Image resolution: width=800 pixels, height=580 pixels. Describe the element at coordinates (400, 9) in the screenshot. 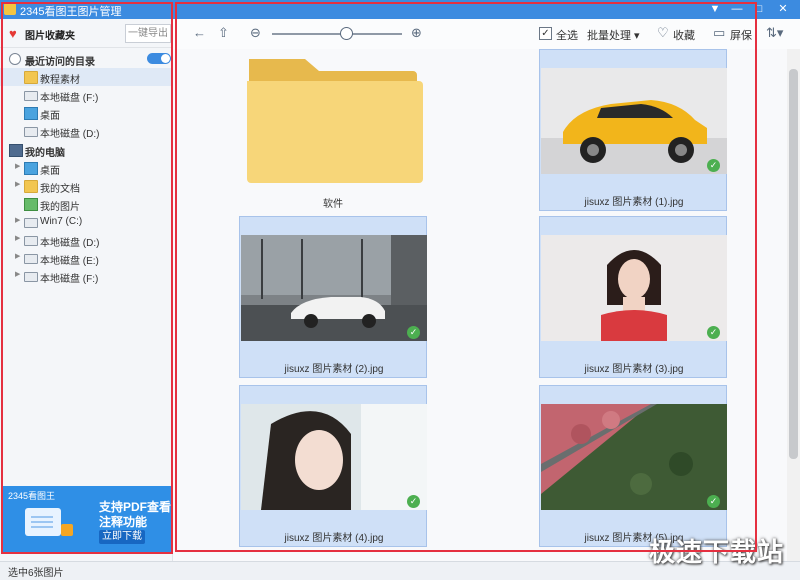

I see `title-bar: 2345看图王图片管理 ▼ — □ ✕` at that location.